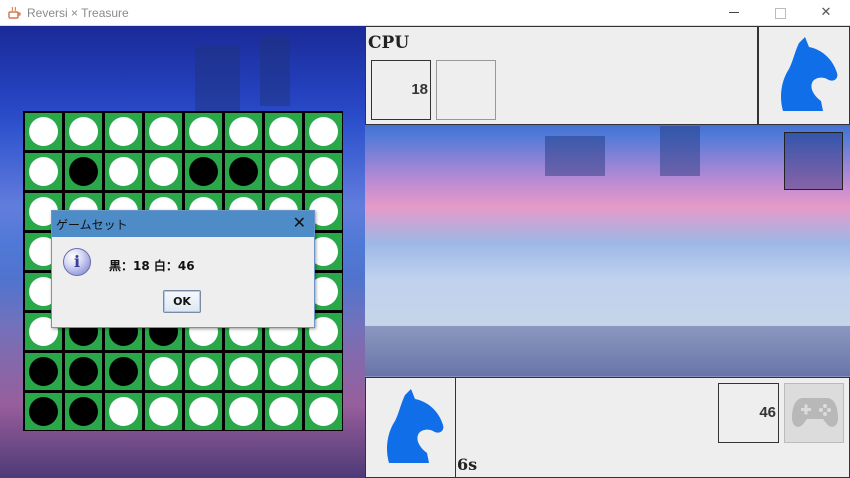  Describe the element at coordinates (419, 89) in the screenshot. I see `cpu-score: 18` at that location.